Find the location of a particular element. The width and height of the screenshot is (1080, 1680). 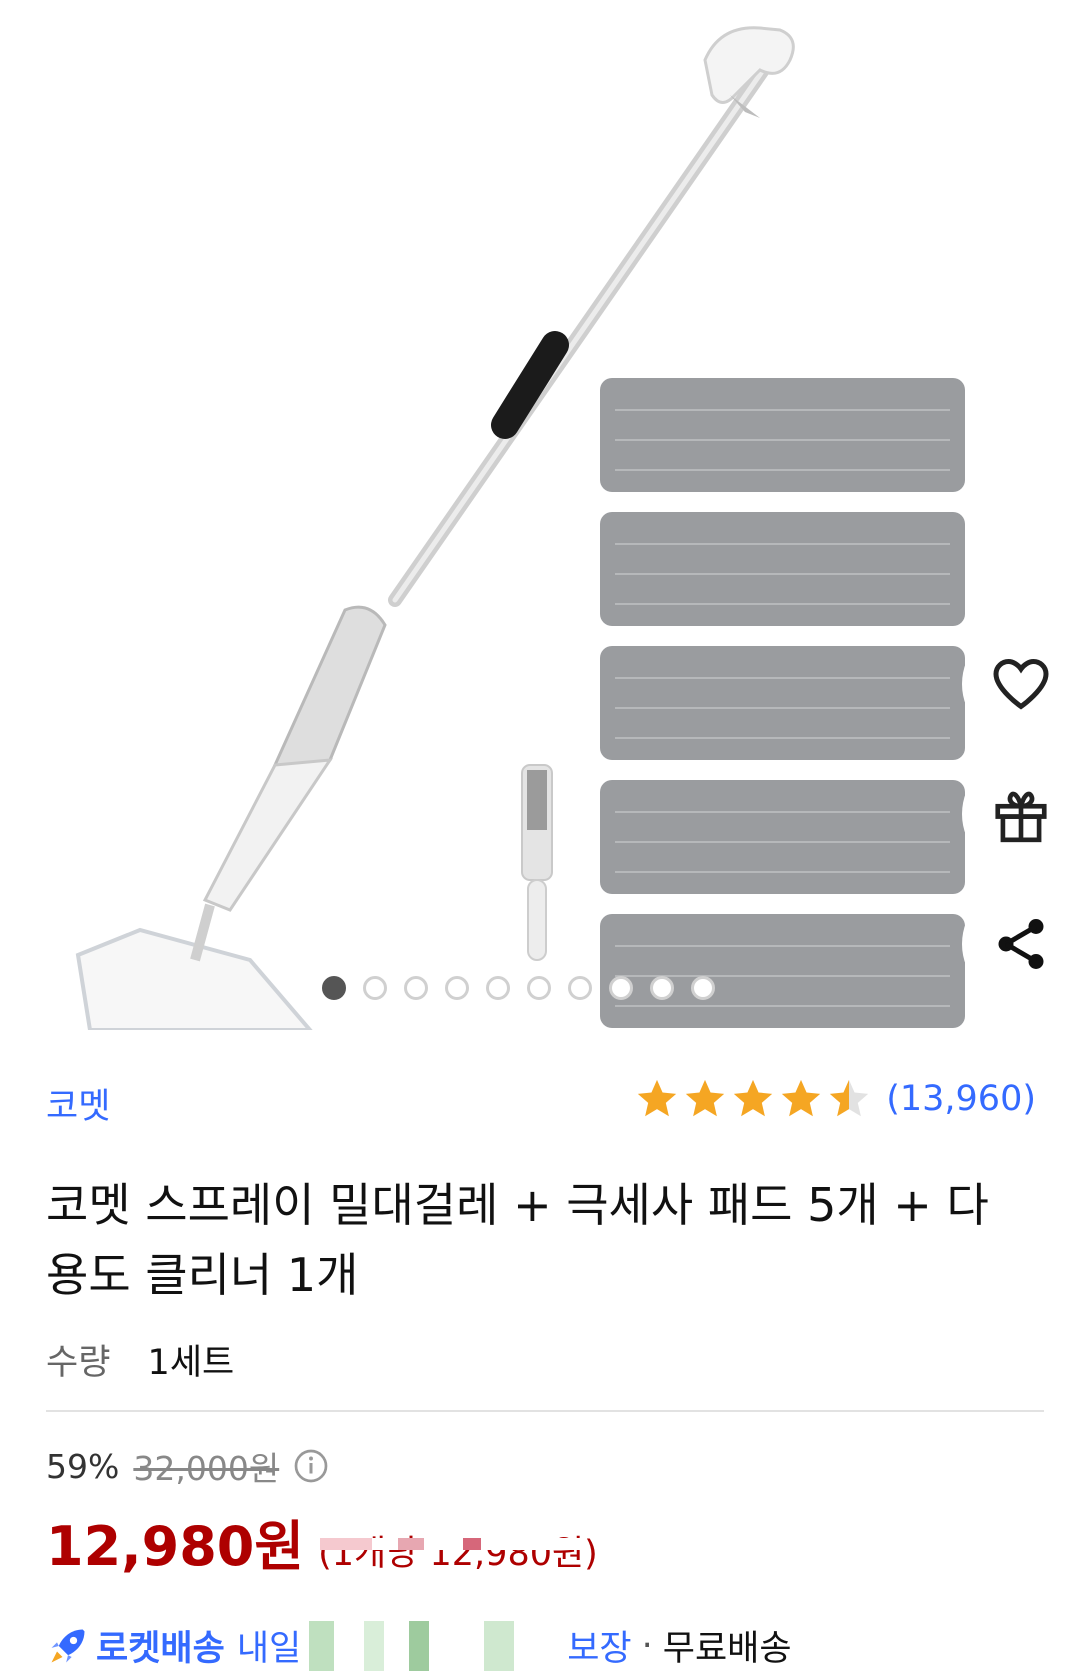

sale-price: 12,980원 is located at coordinates (175, 1546).